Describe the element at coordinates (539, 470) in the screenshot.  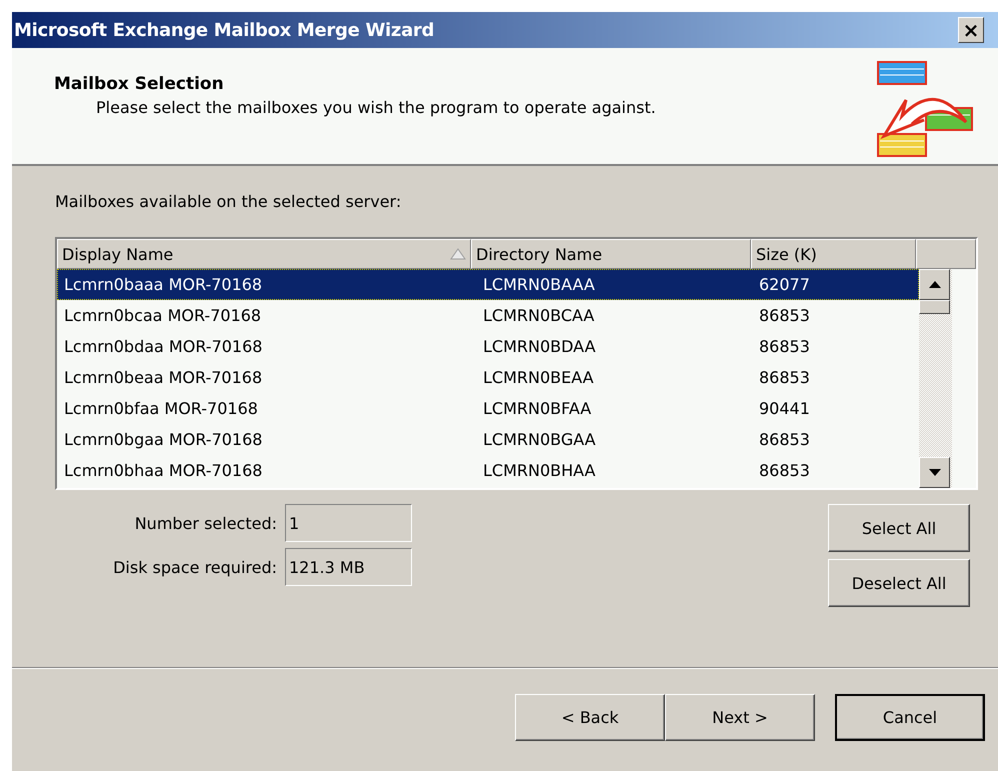
I see `table-cell-text: LCMRN0BHAA` at that location.